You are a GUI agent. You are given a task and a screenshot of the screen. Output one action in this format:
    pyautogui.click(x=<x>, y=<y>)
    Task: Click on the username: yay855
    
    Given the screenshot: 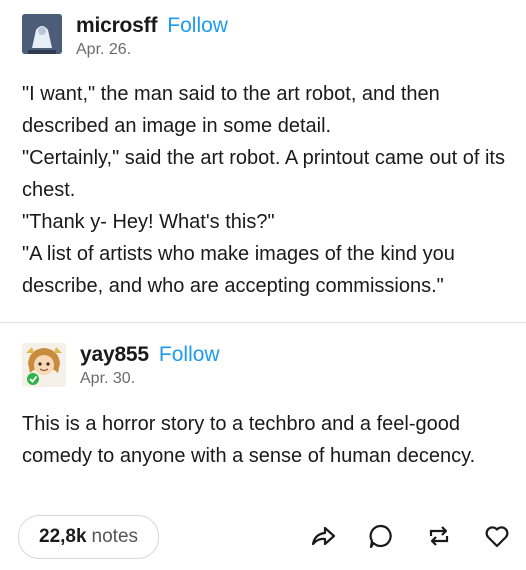 What is the action you would take?
    pyautogui.click(x=114, y=355)
    